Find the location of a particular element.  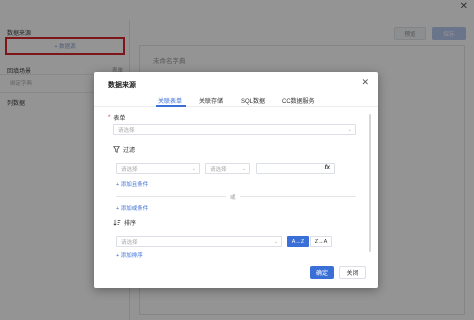

active-tab-indicator is located at coordinates (171, 106).